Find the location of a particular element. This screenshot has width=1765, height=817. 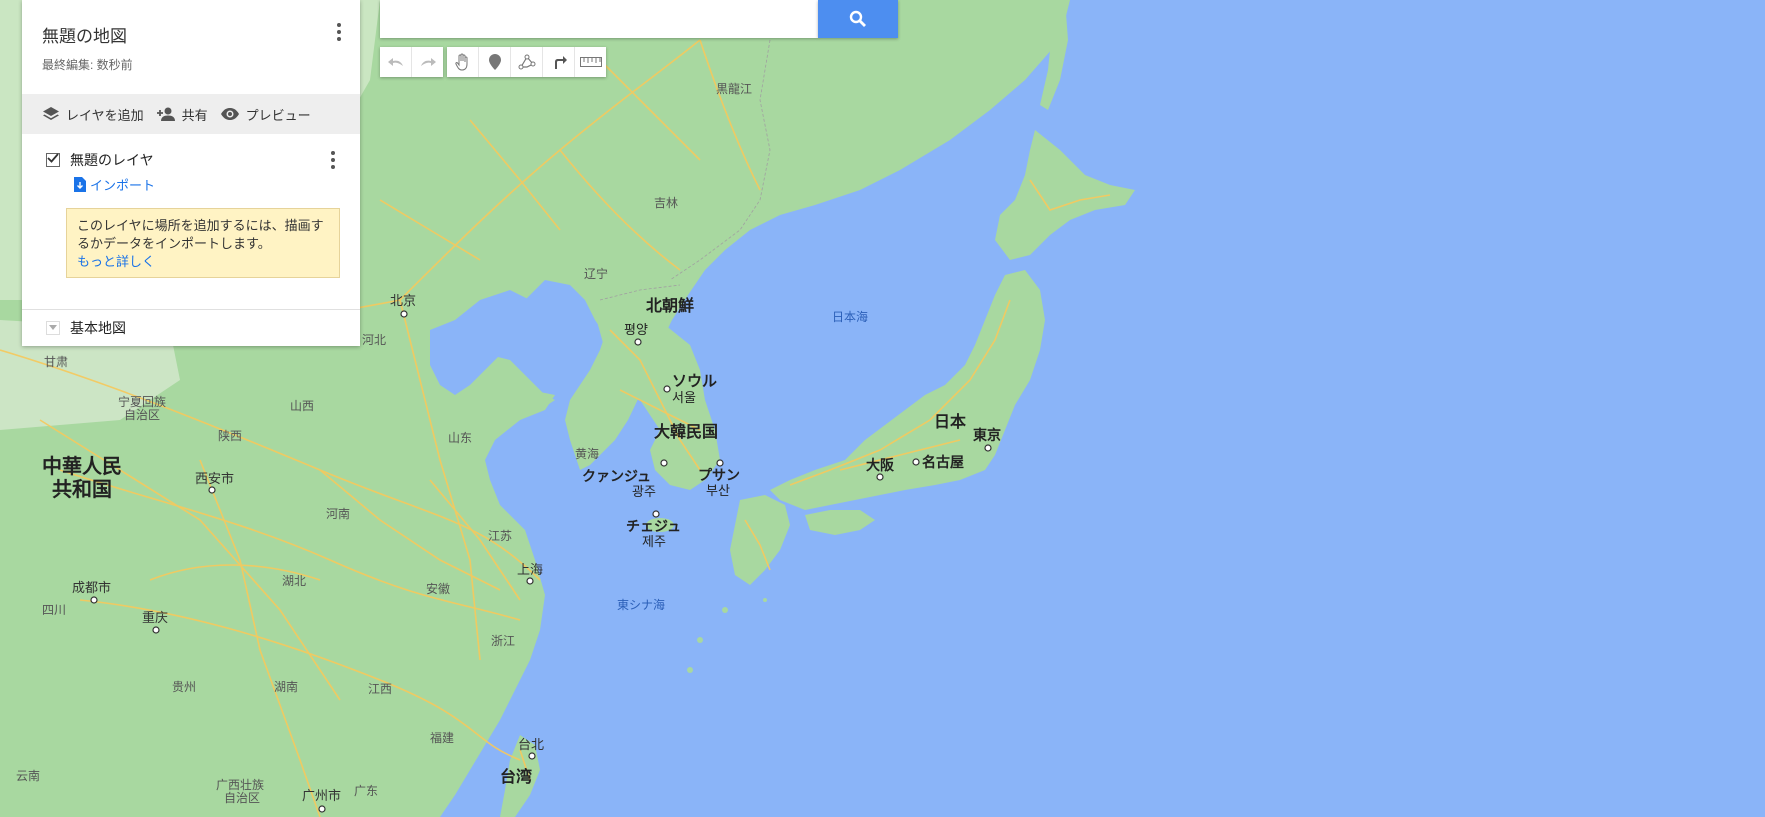

directions-icon is located at coordinates (560, 62).